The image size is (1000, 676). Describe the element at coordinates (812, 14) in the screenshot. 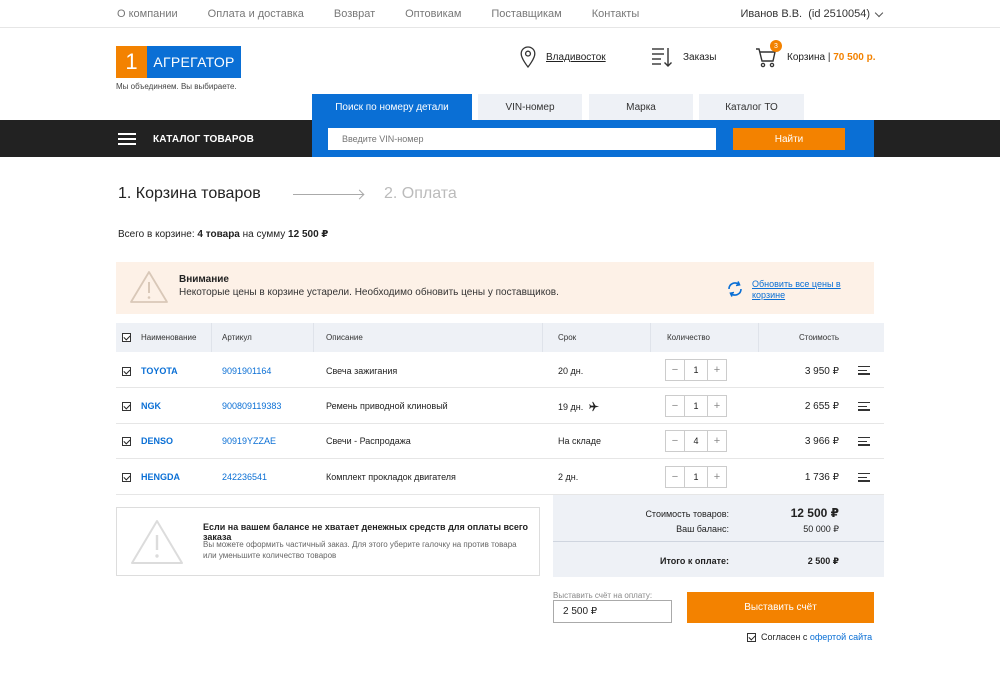

I see `user-menu: Иванов В.В. (id 2510054)` at that location.